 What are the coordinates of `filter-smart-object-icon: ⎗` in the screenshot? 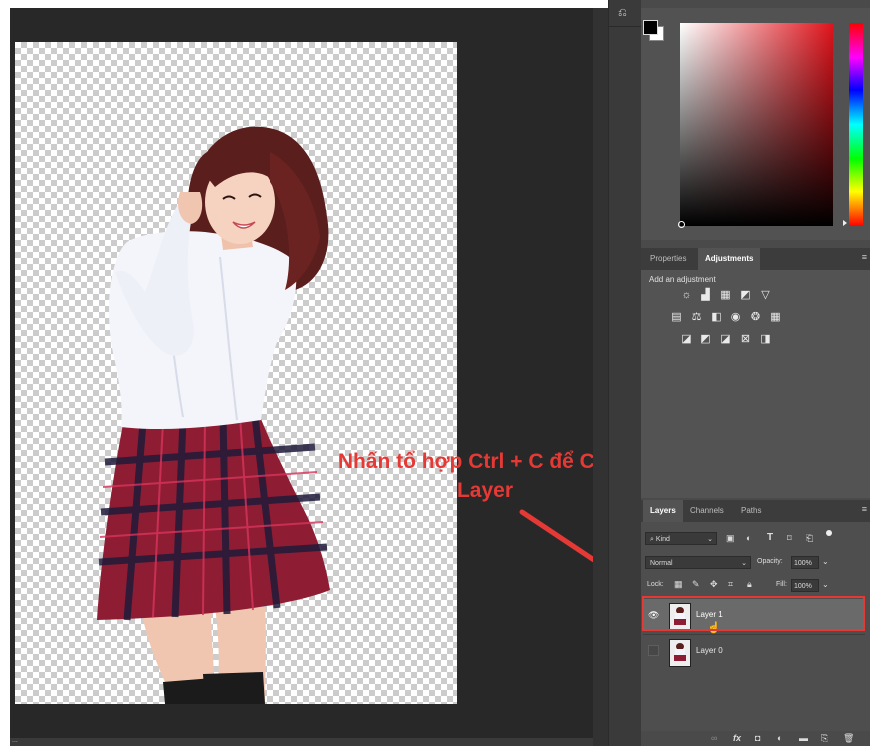 It's located at (809, 538).